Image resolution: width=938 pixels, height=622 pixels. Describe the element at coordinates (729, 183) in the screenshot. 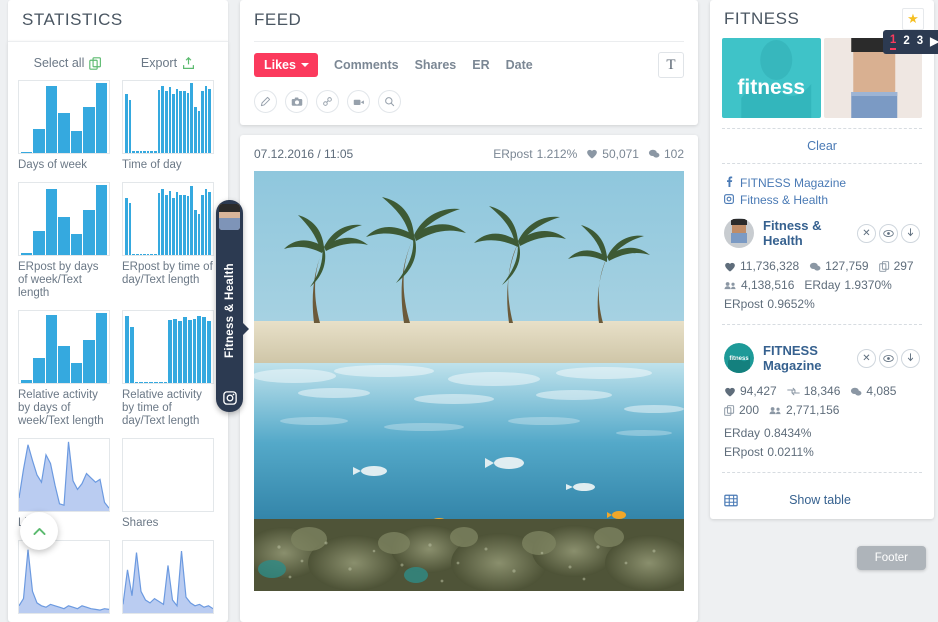

I see `facebook-icon` at that location.